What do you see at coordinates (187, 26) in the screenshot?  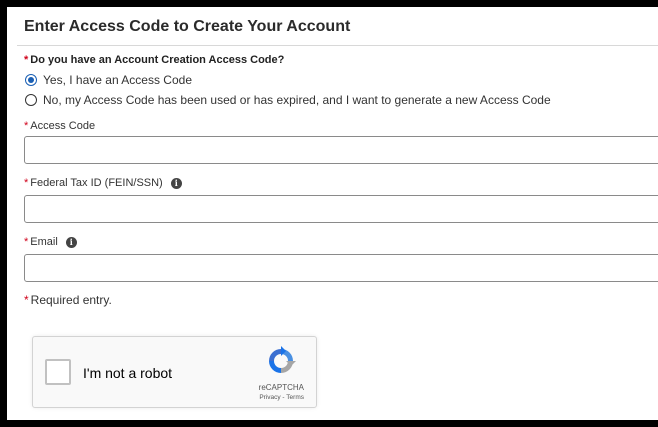 I see `page-title: Enter Access Code to Create Your Account` at bounding box center [187, 26].